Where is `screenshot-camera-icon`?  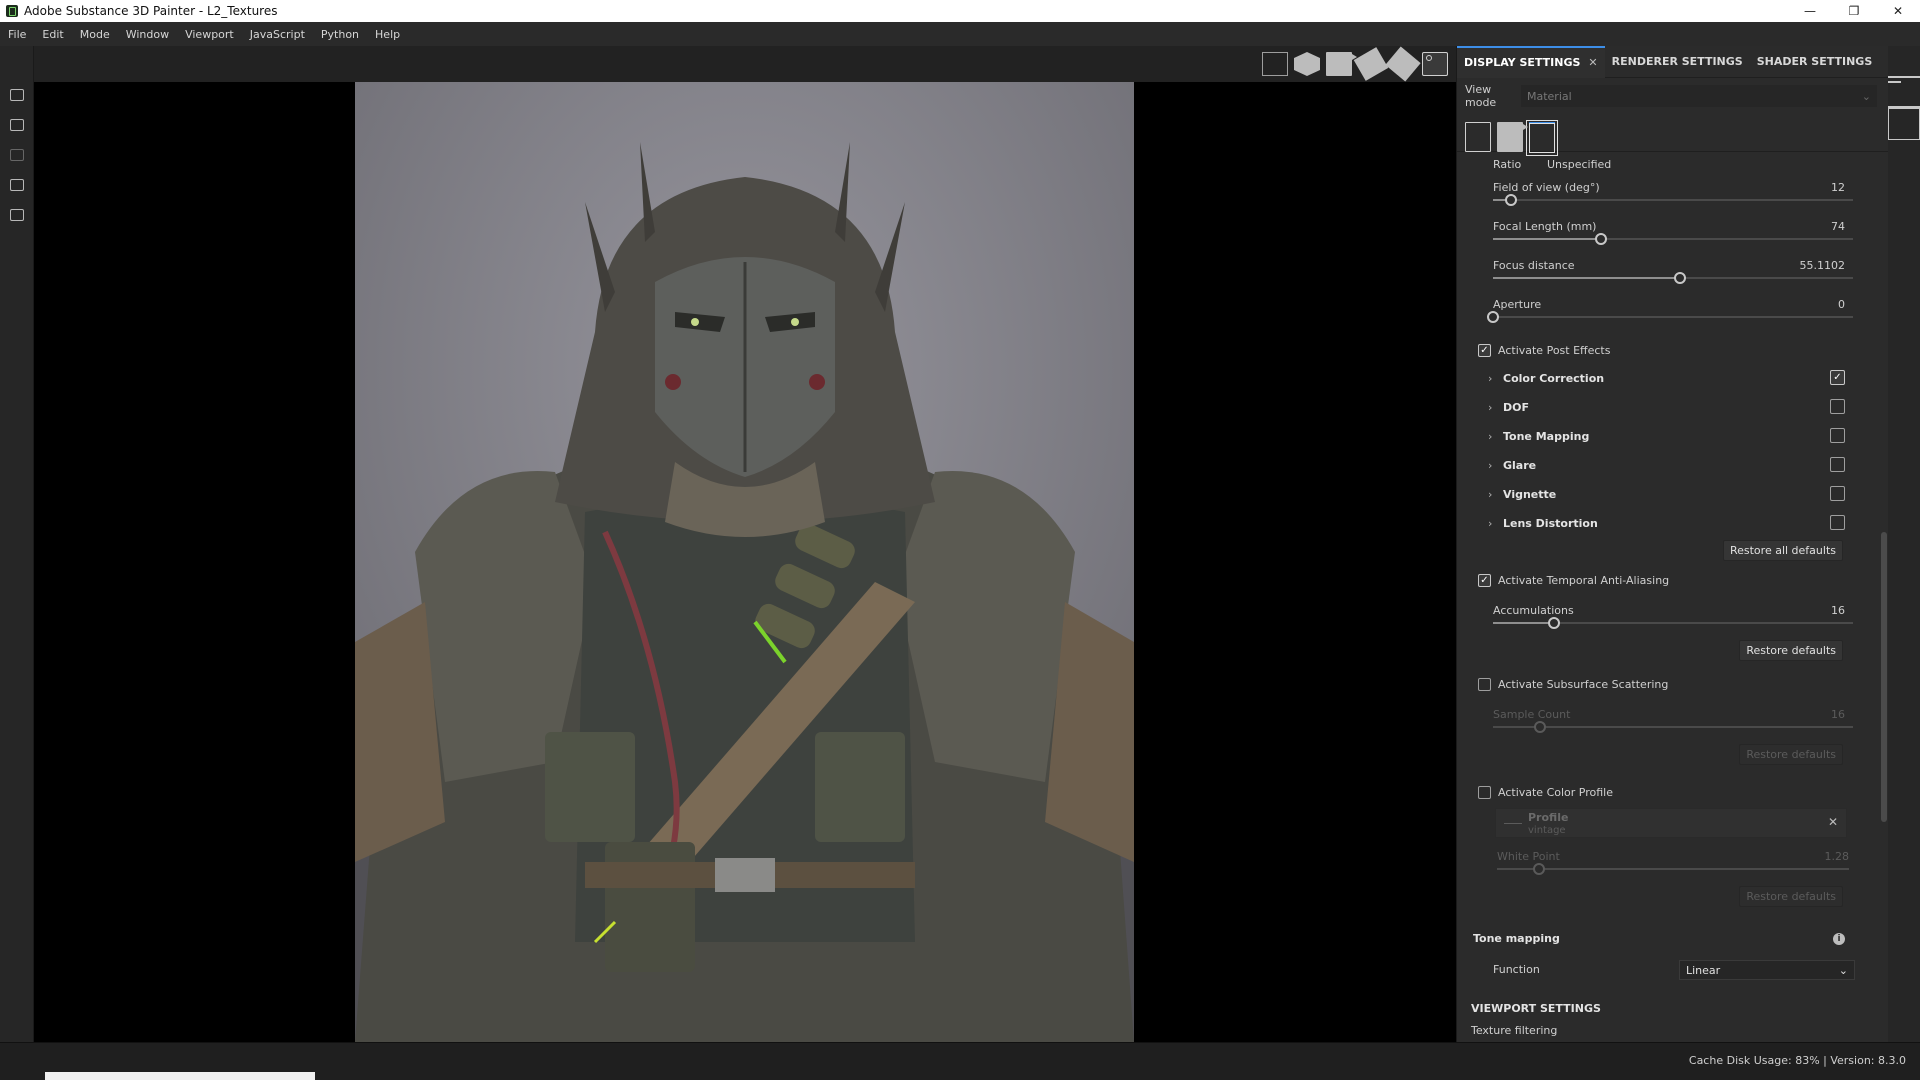 screenshot-camera-icon is located at coordinates (1435, 64).